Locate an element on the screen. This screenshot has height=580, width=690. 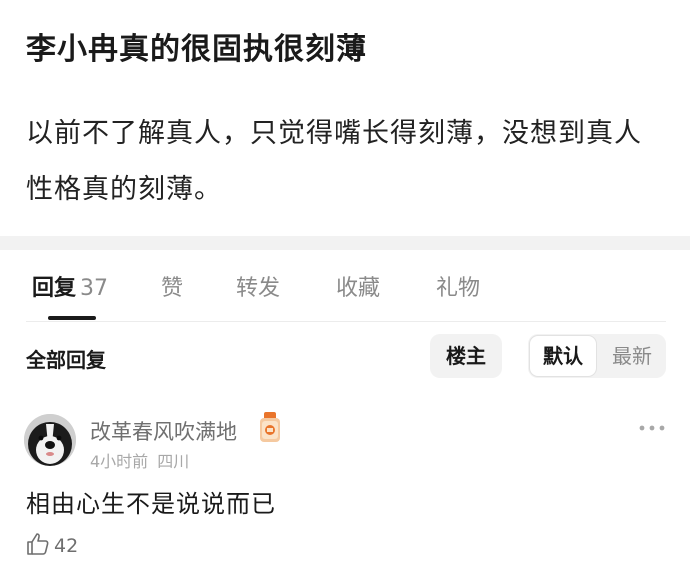
tabs-divider is located at coordinates (346, 321).